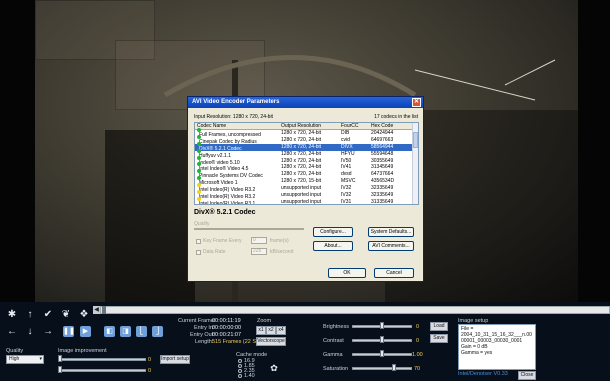 The height and width of the screenshot is (381, 610). Describe the element at coordinates (25, 359) in the screenshot. I see `quality-select: High ▾` at that location.